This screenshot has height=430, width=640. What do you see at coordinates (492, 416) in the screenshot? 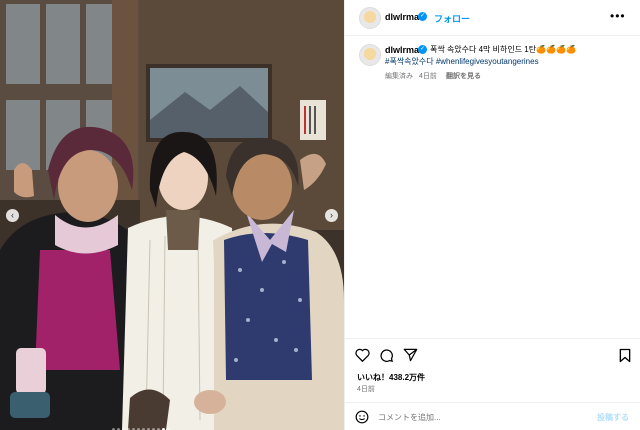
I see `comment-bar: コメントを追加... 投稿する` at bounding box center [492, 416].